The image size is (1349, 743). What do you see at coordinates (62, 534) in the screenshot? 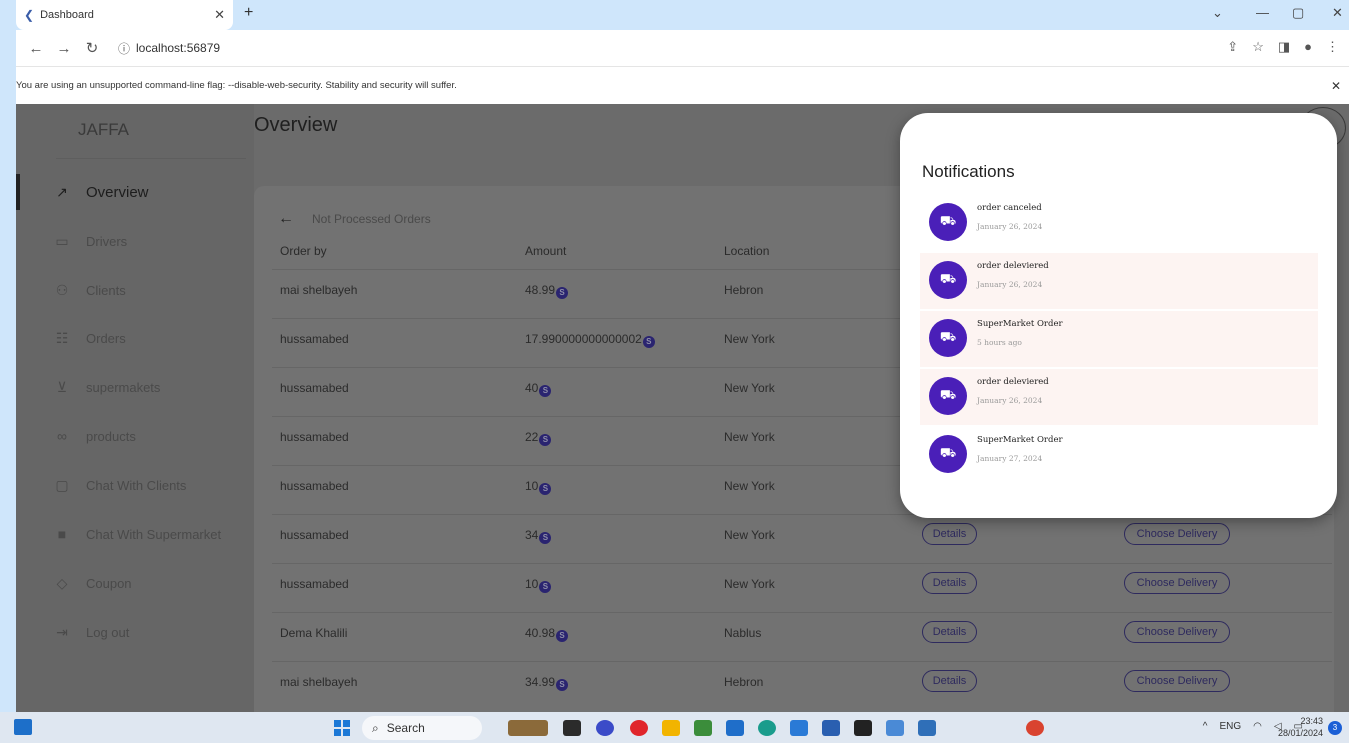
I see `chat-filled-icon: ■` at bounding box center [62, 534].